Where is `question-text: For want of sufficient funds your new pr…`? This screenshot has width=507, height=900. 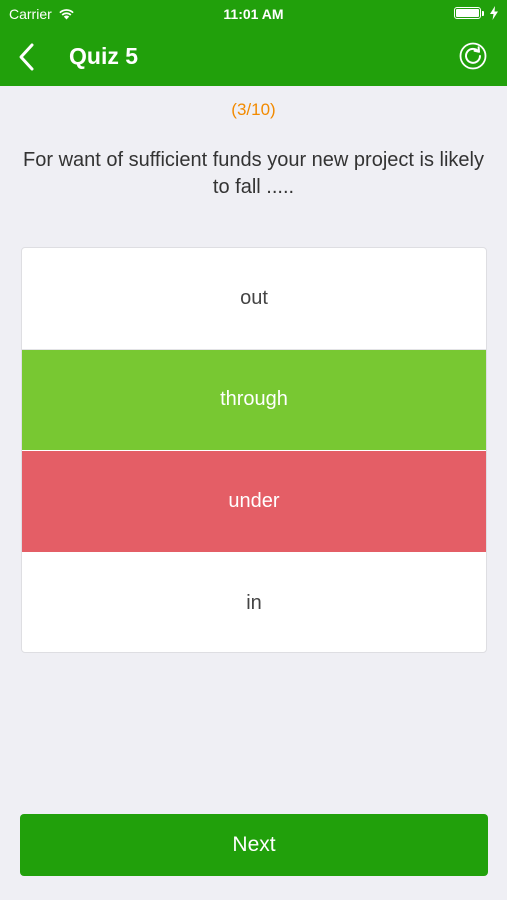 question-text: For want of sufficient funds your new pr… is located at coordinates (253, 173).